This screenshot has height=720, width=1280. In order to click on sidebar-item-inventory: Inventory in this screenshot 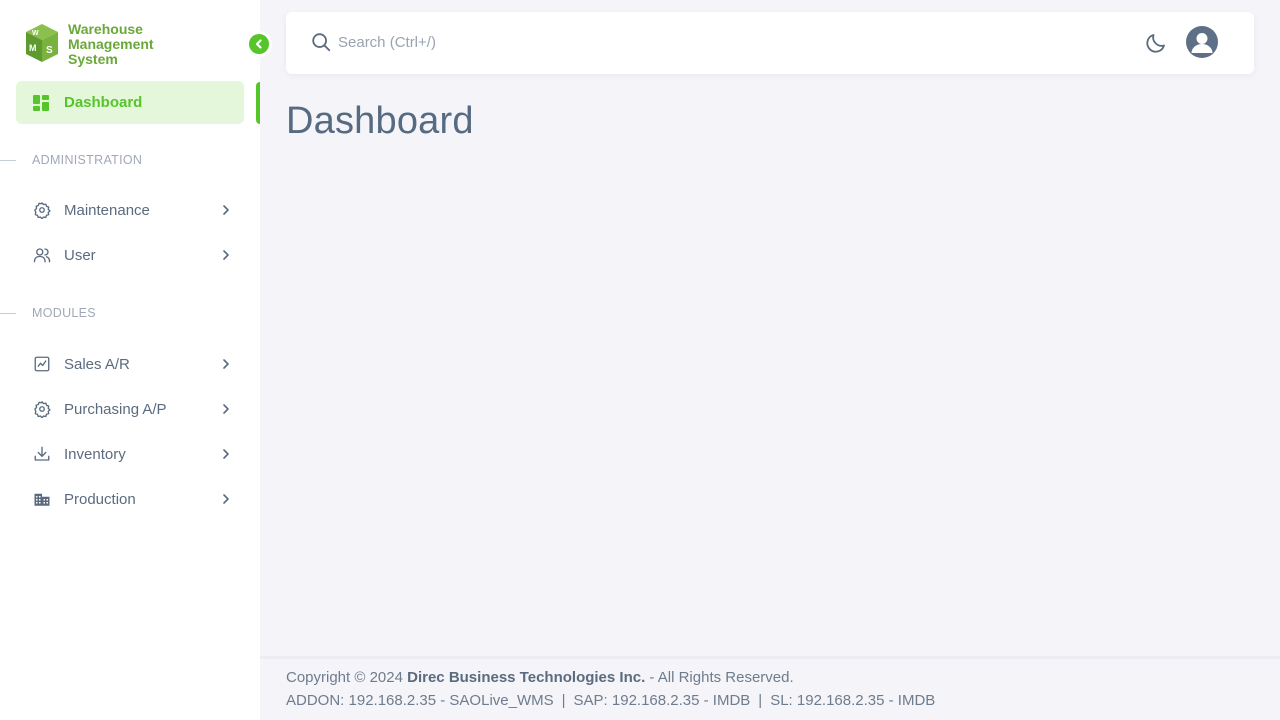, I will do `click(130, 454)`.